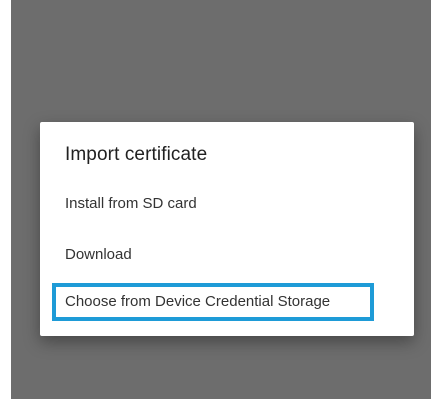 This screenshot has width=431, height=399. I want to click on option-choose-from-device-credential-storage: Choose from Device Credential Storage, so click(197, 301).